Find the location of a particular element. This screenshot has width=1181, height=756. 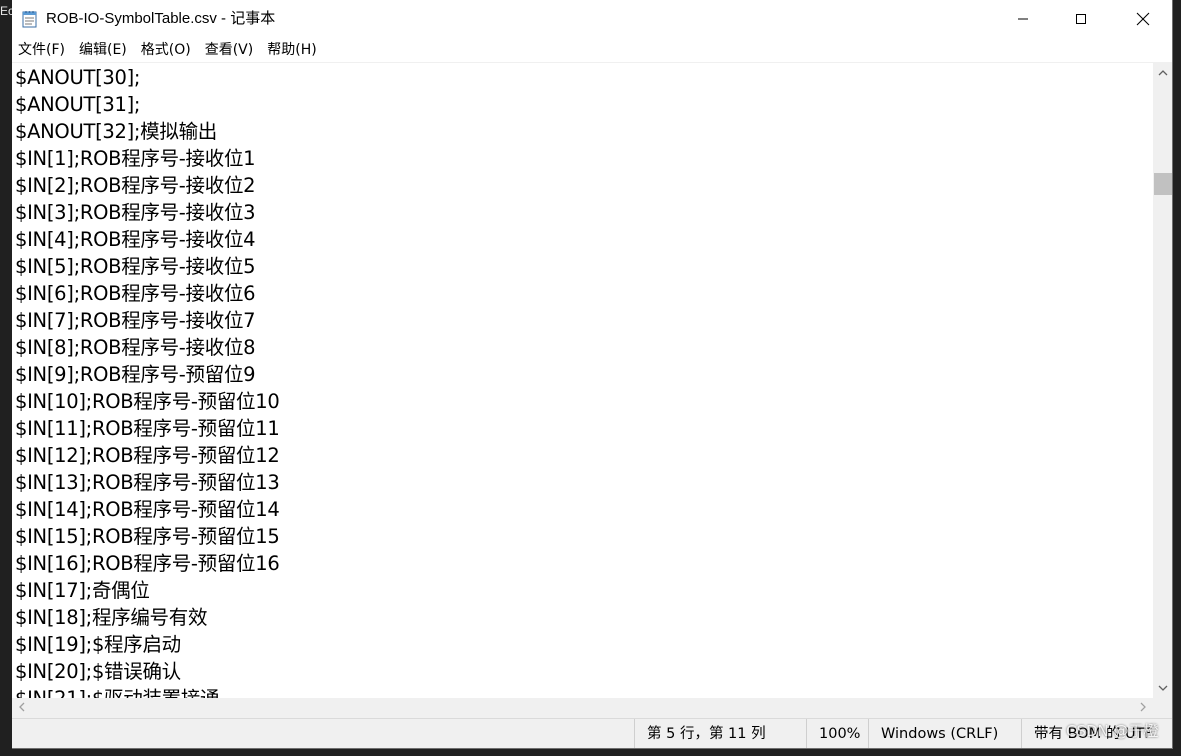

horizontal-scrollbar is located at coordinates (582, 708).